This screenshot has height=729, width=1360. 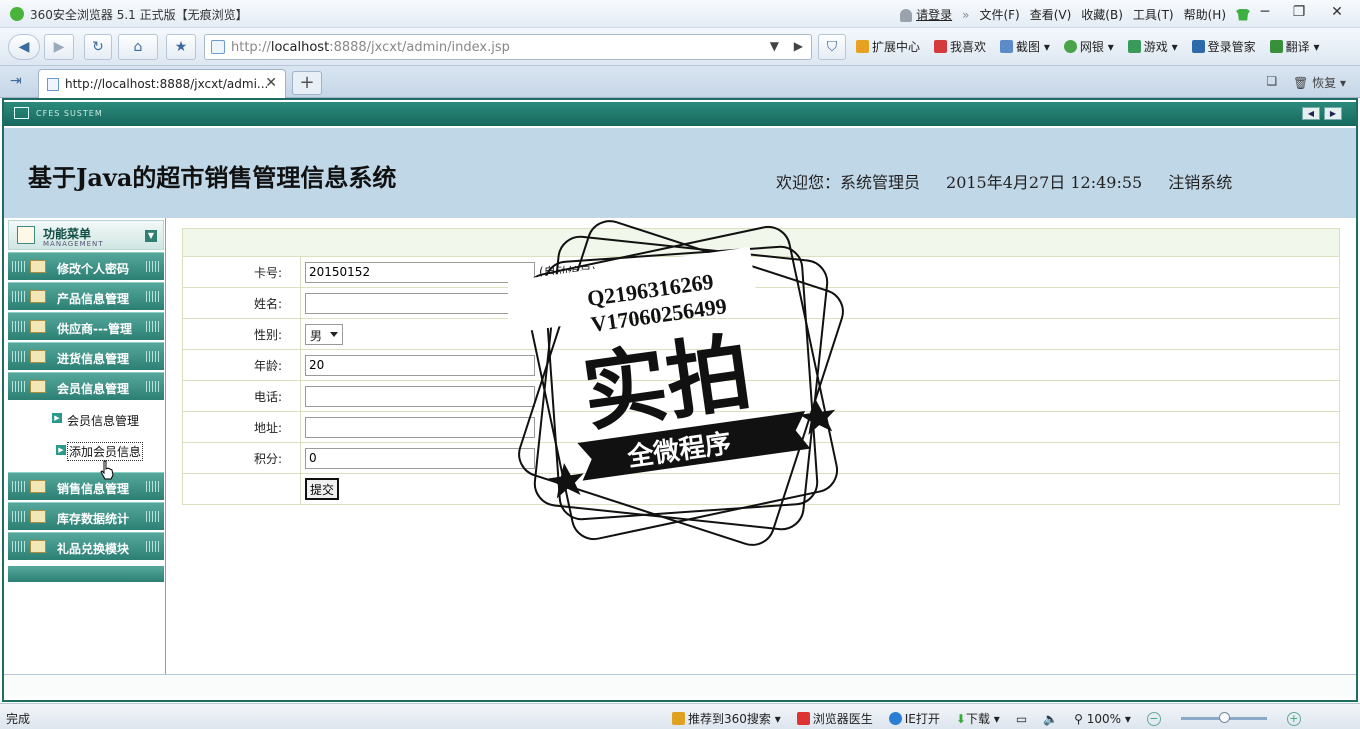 What do you see at coordinates (241, 303) in the screenshot?
I see `name-label: 姓名:` at bounding box center [241, 303].